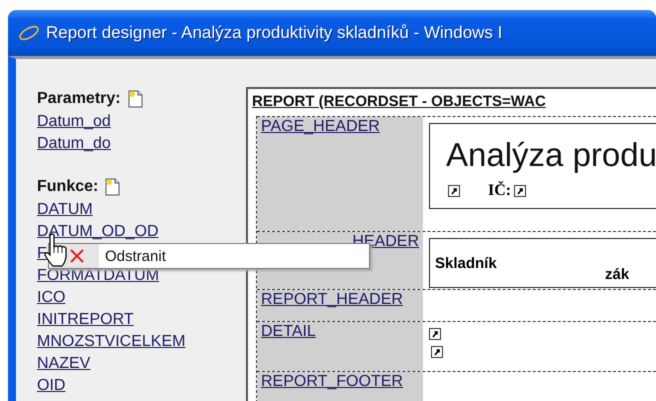  I want to click on section-heading: Parametry:, so click(79, 99).